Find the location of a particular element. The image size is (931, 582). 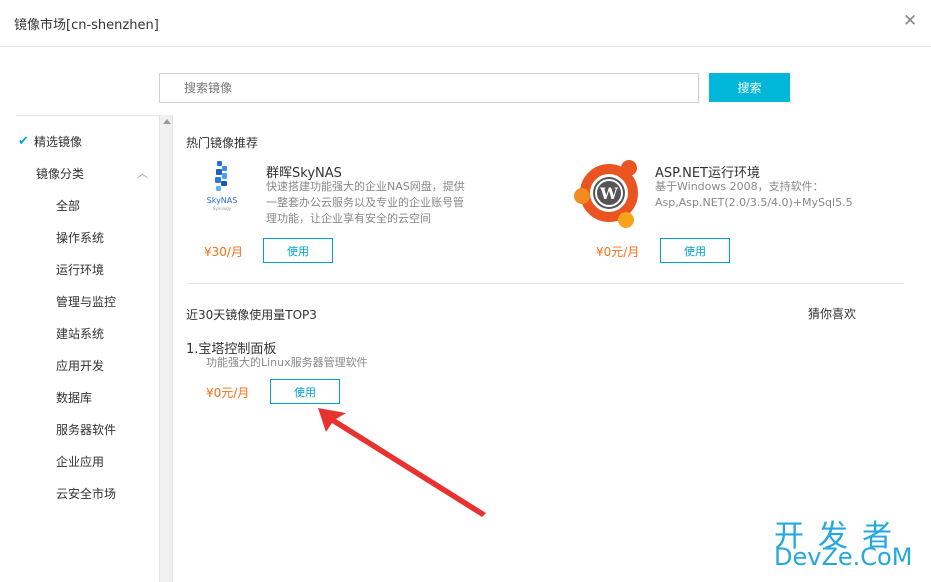

sidebar-category-toggle: 镜像分类 ︿ is located at coordinates (92, 173).